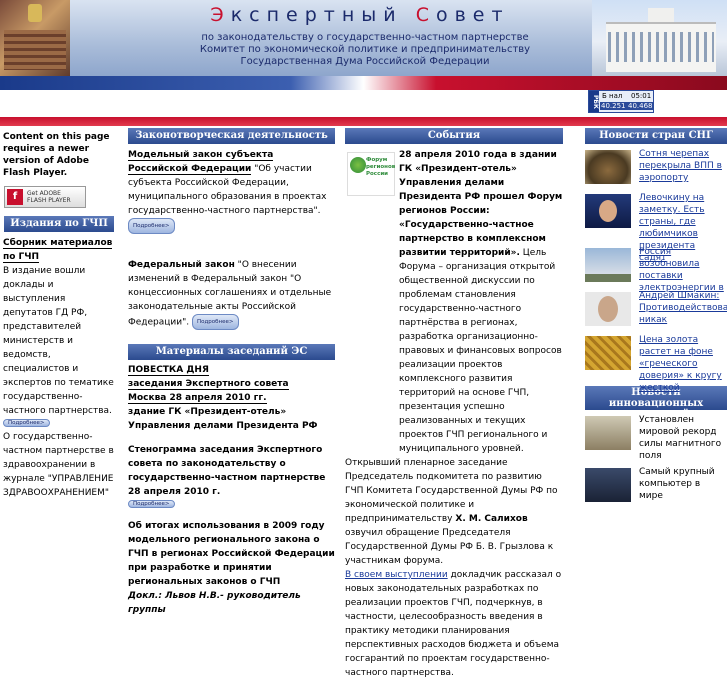 The width and height of the screenshot is (727, 680). What do you see at coordinates (371, 174) in the screenshot?
I see `forum-logo: Форум регионов России` at bounding box center [371, 174].